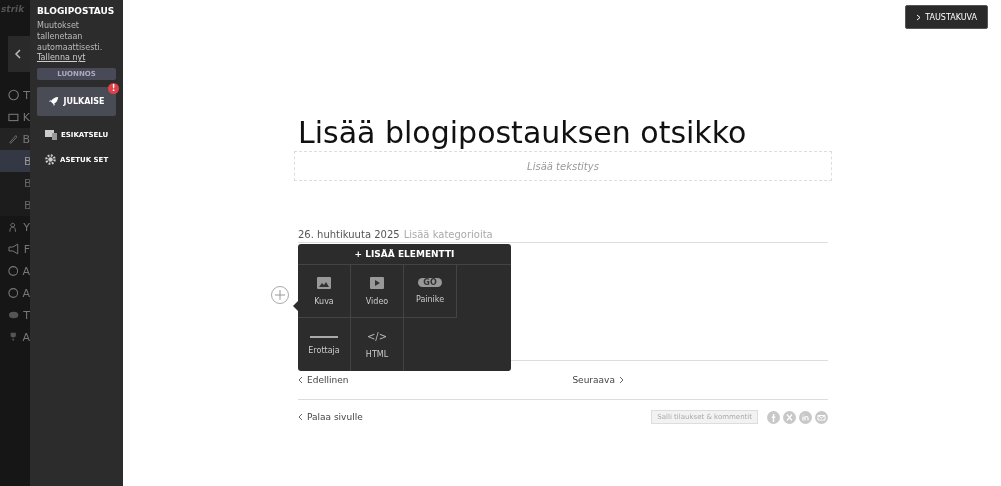  Describe the element at coordinates (54, 101) in the screenshot. I see `rocket-icon` at that location.